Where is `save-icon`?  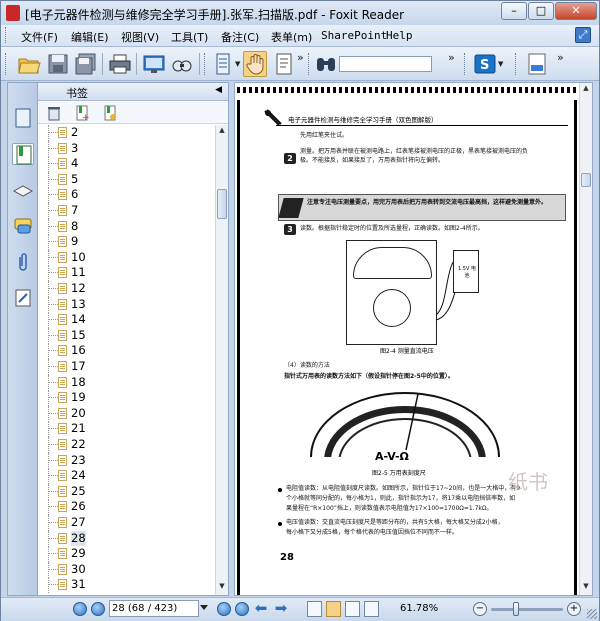
save-icon is located at coordinates (58, 64).